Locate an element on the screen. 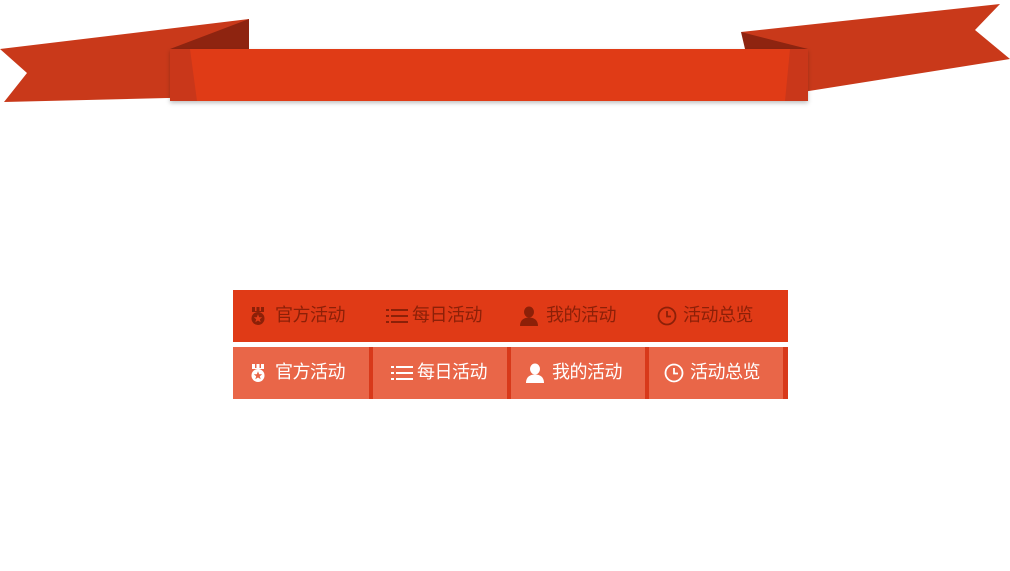  ribbon-main-band is located at coordinates (489, 75).